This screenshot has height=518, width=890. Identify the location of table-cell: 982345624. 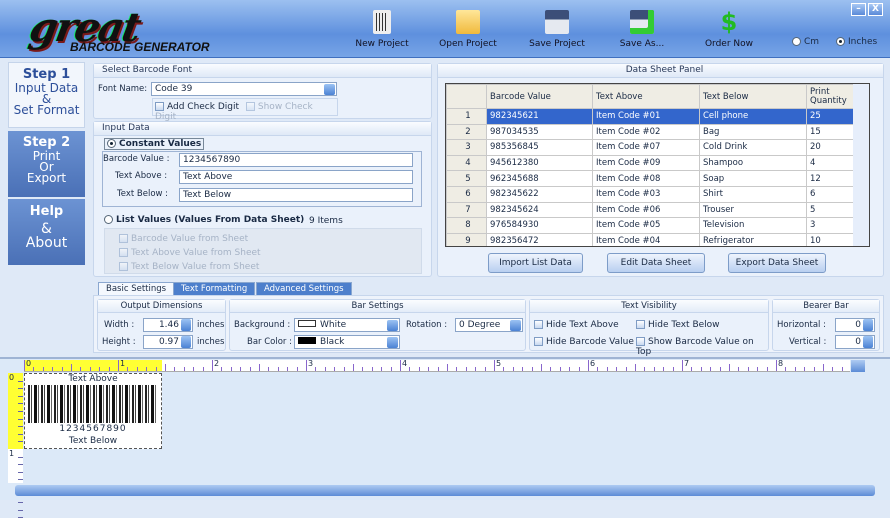
(539, 210).